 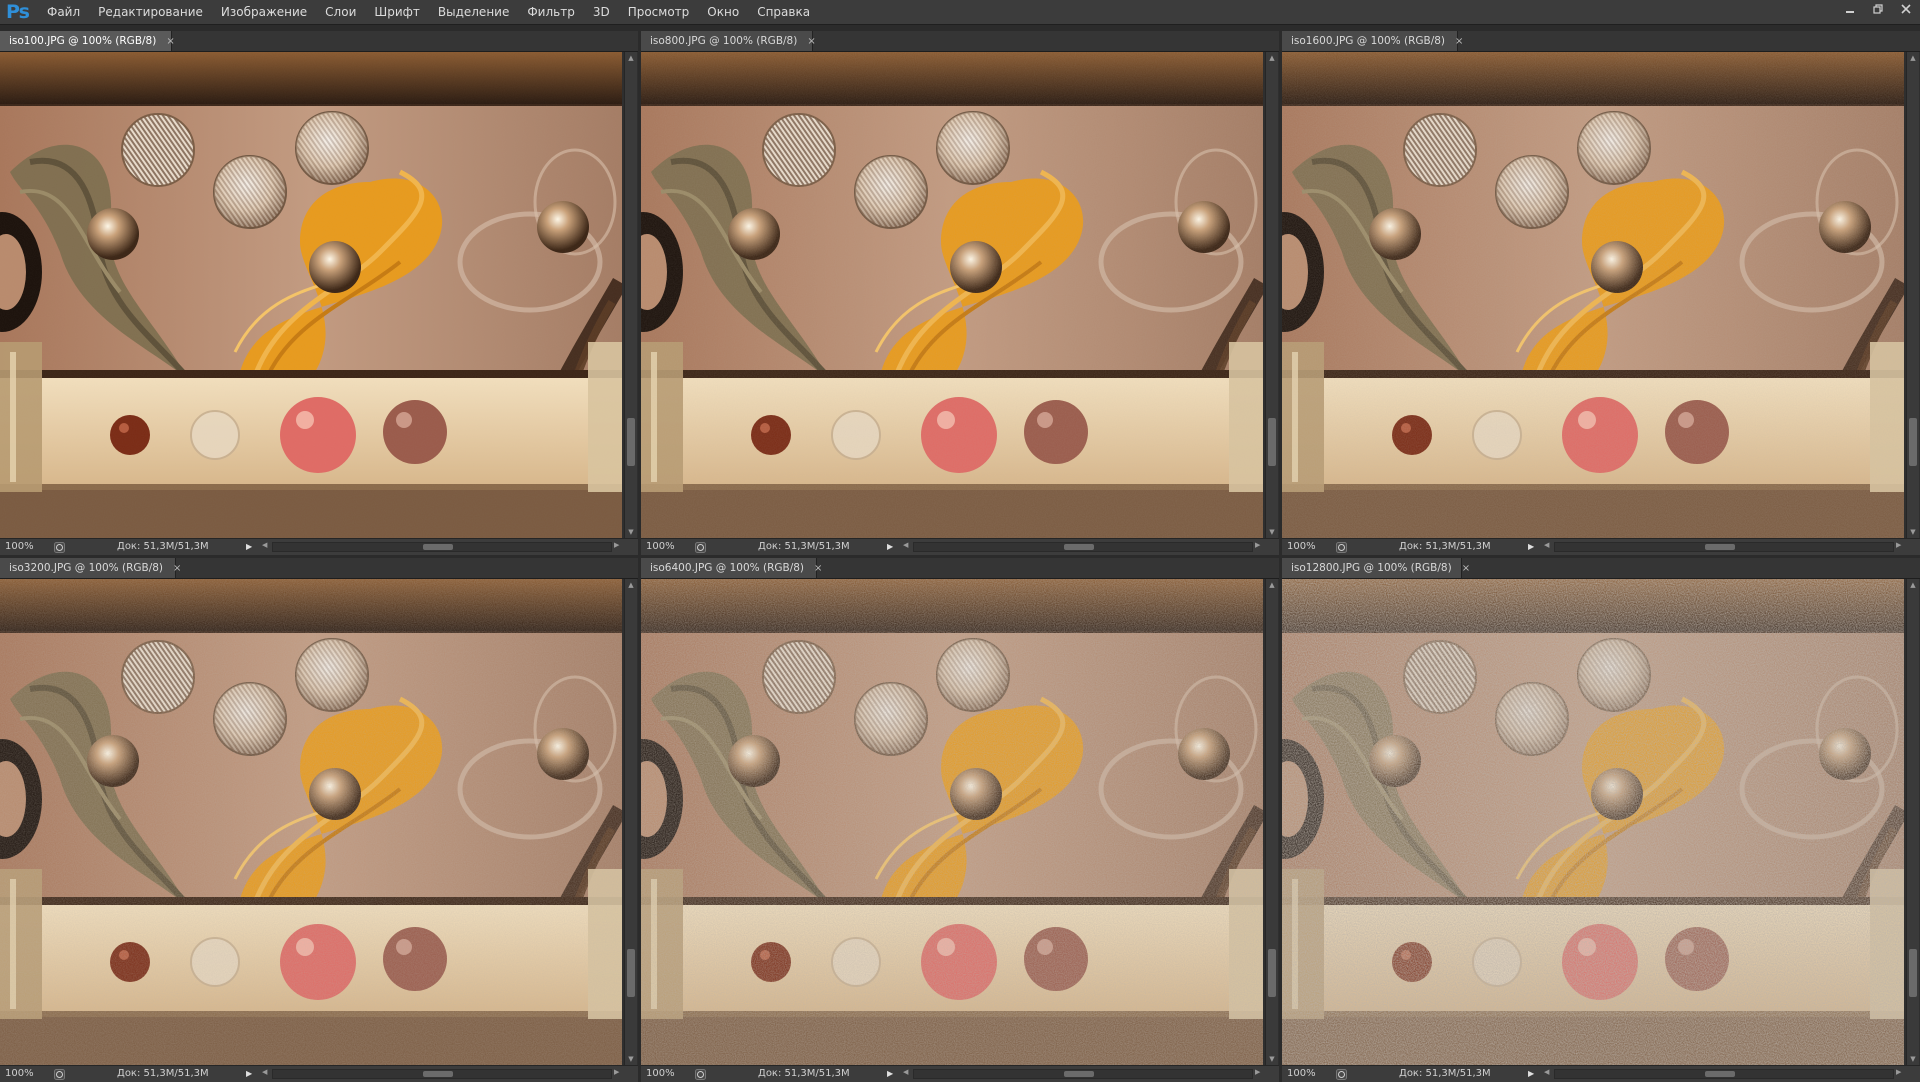 What do you see at coordinates (63, 12) in the screenshot?
I see `menu-item: Файл` at bounding box center [63, 12].